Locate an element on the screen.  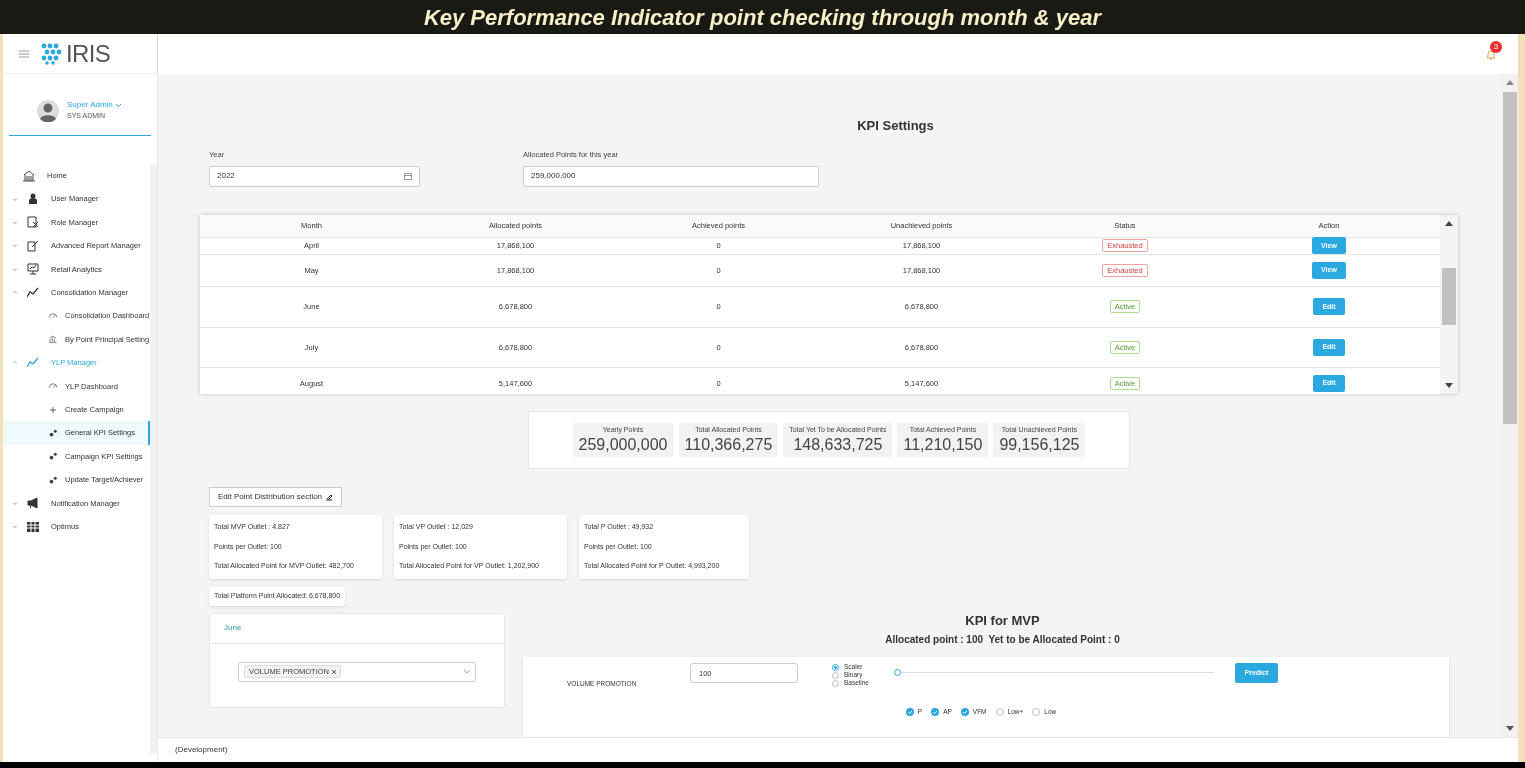
summary-value: 259,000,000 is located at coordinates (623, 445).